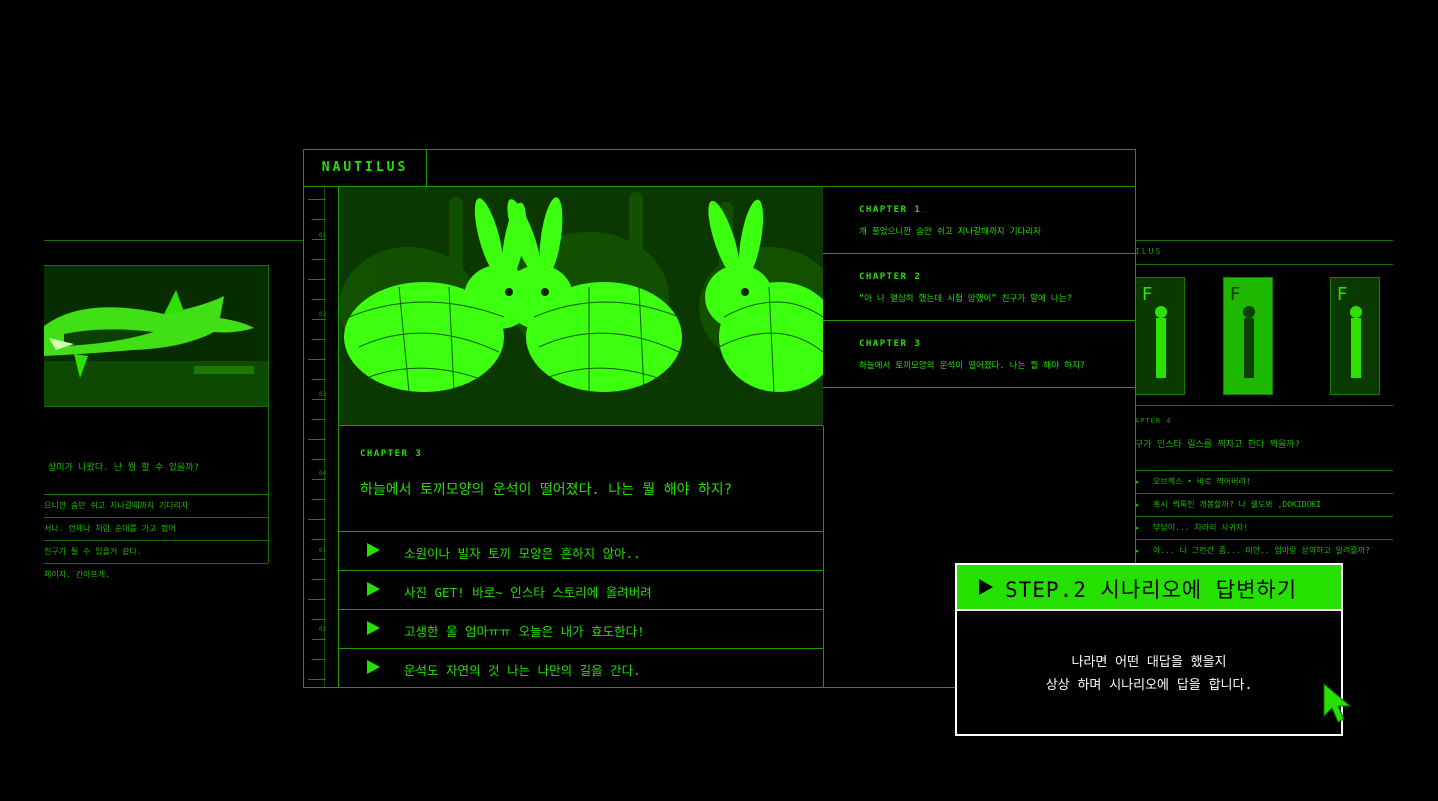  Describe the element at coordinates (1264, 481) in the screenshot. I see `right-option-1: ▶ 오브젝스 • 바로 찍어버려!` at that location.